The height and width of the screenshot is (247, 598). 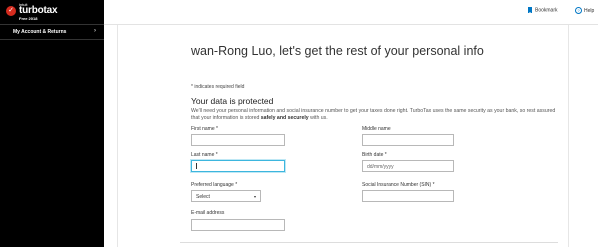 What do you see at coordinates (208, 213) in the screenshot?
I see `email-label: E-mail address` at bounding box center [208, 213].